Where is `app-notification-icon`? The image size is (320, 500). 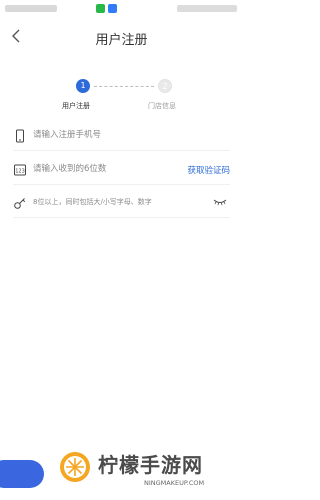
app-notification-icon is located at coordinates (112, 8).